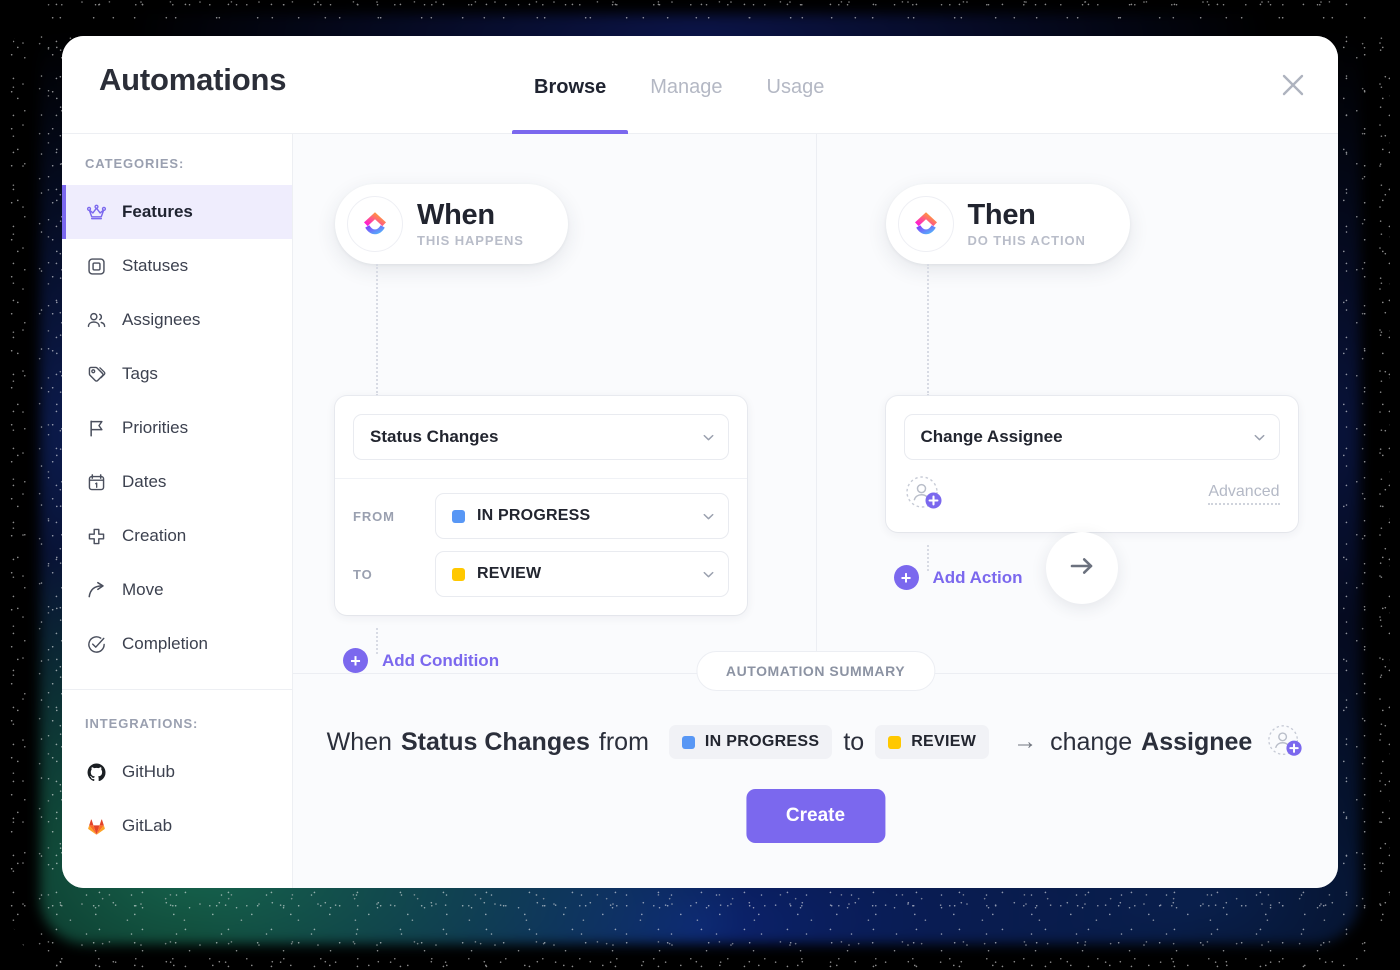 The image size is (1400, 970). Describe the element at coordinates (1091, 741) in the screenshot. I see `summary-action-word: change` at that location.